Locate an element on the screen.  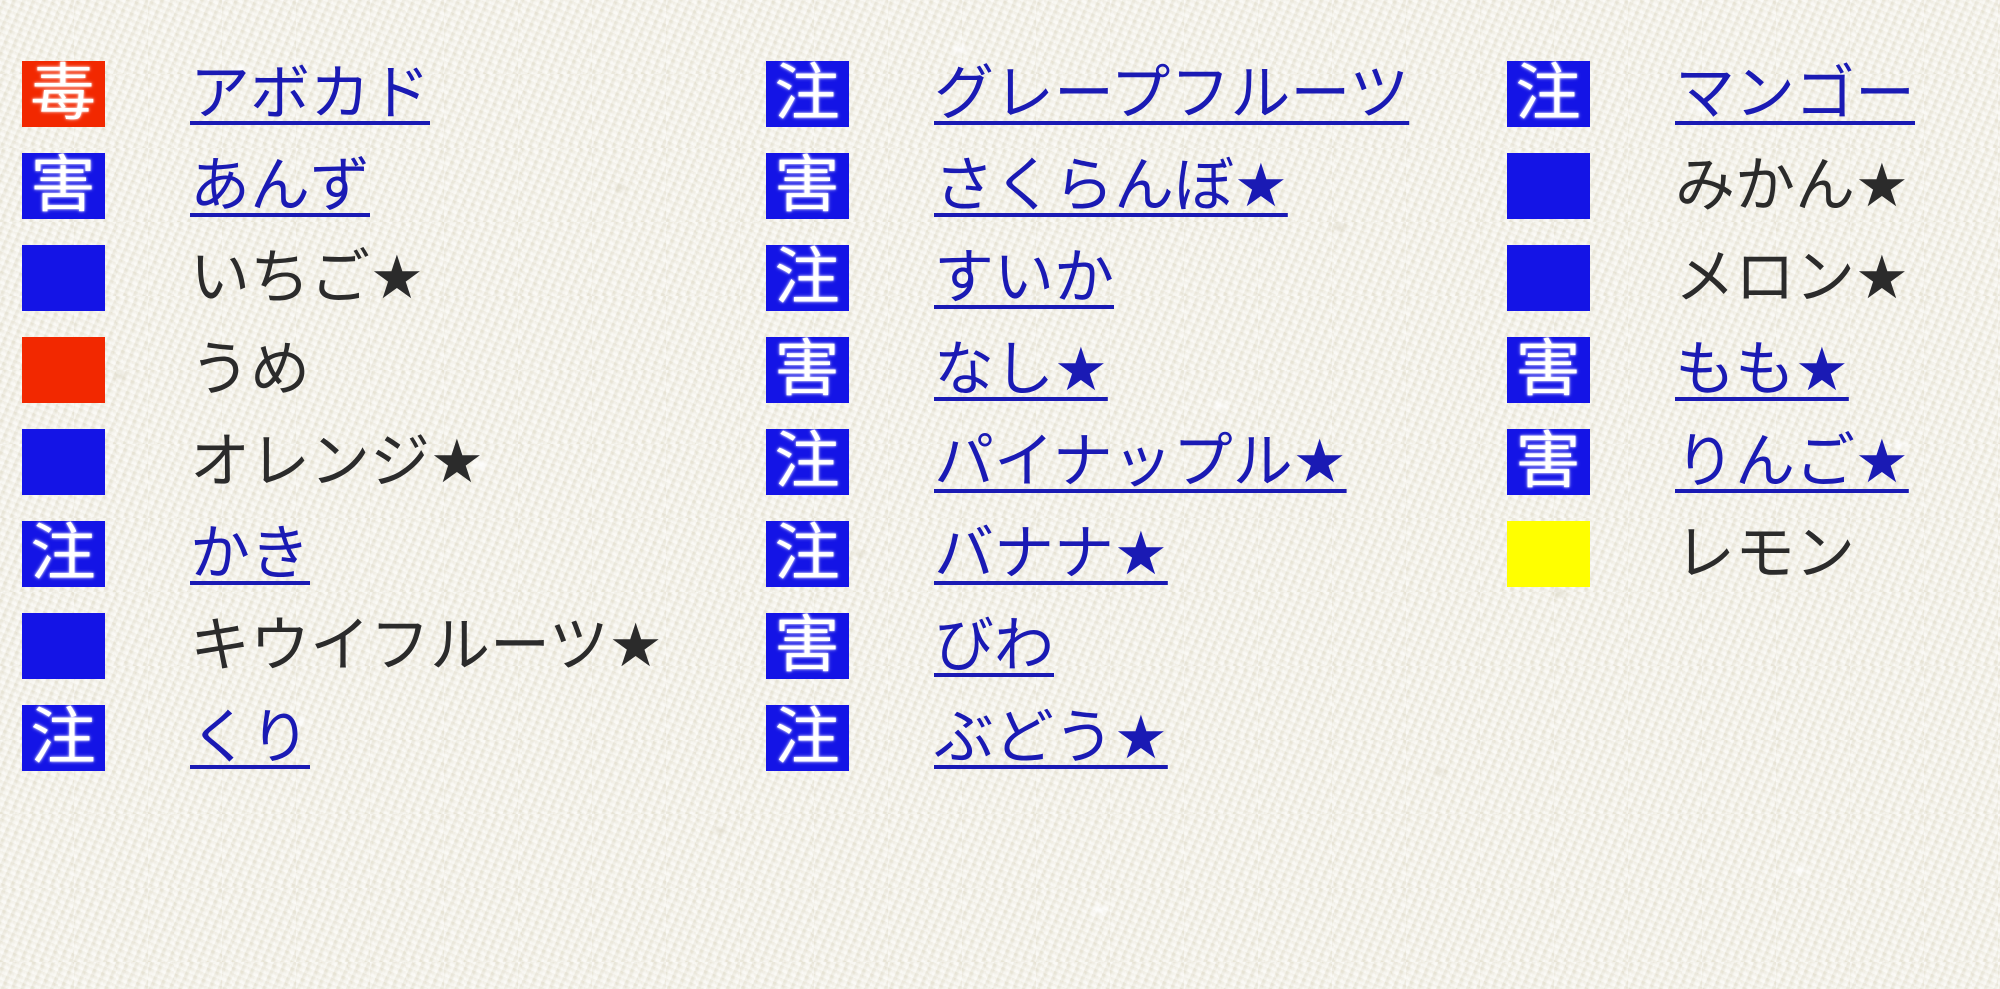
list-item: 害 もも★ is located at coordinates (1678, 370).